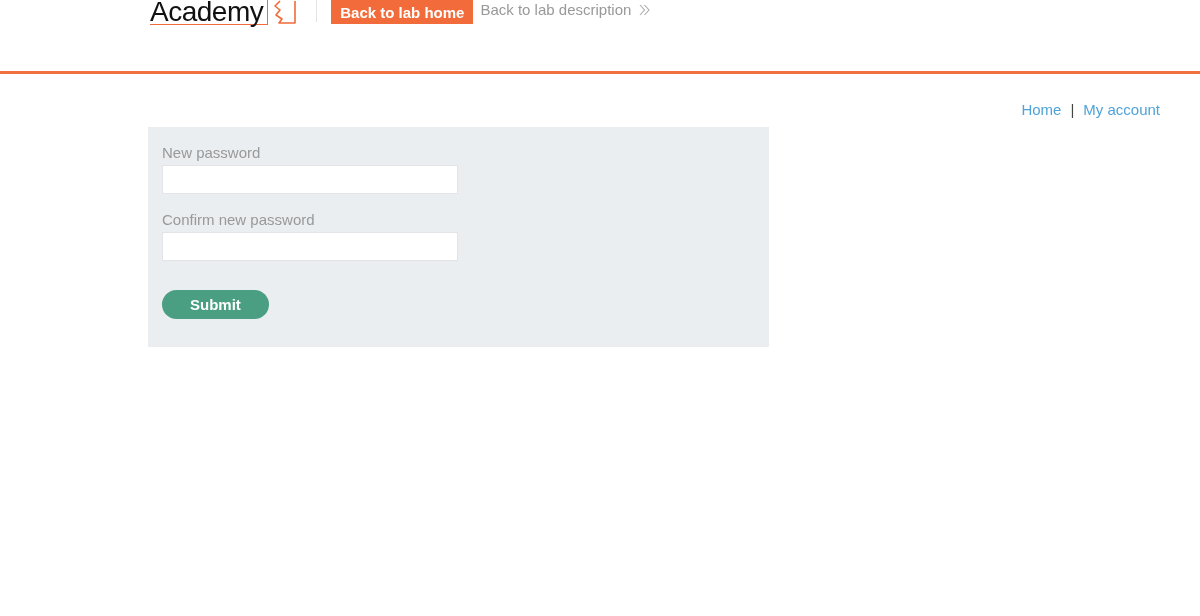 The image size is (1200, 616). What do you see at coordinates (645, 10) in the screenshot?
I see `double-chevron-icon` at bounding box center [645, 10].